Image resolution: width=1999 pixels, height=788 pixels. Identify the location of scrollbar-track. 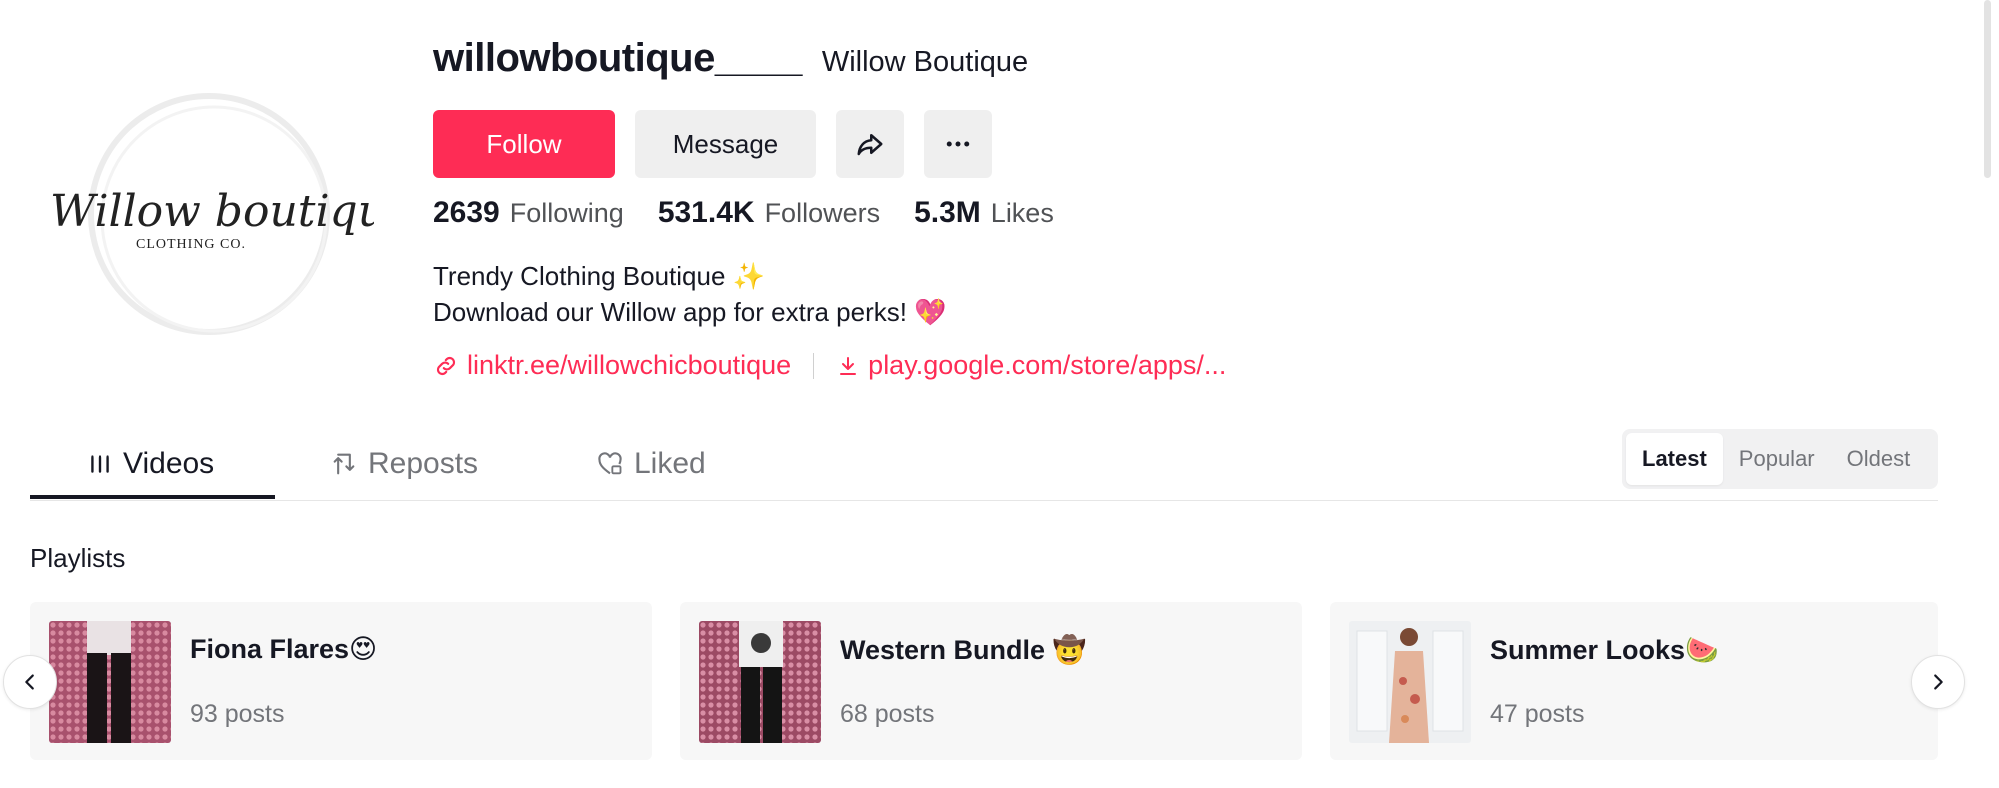
(1988, 394).